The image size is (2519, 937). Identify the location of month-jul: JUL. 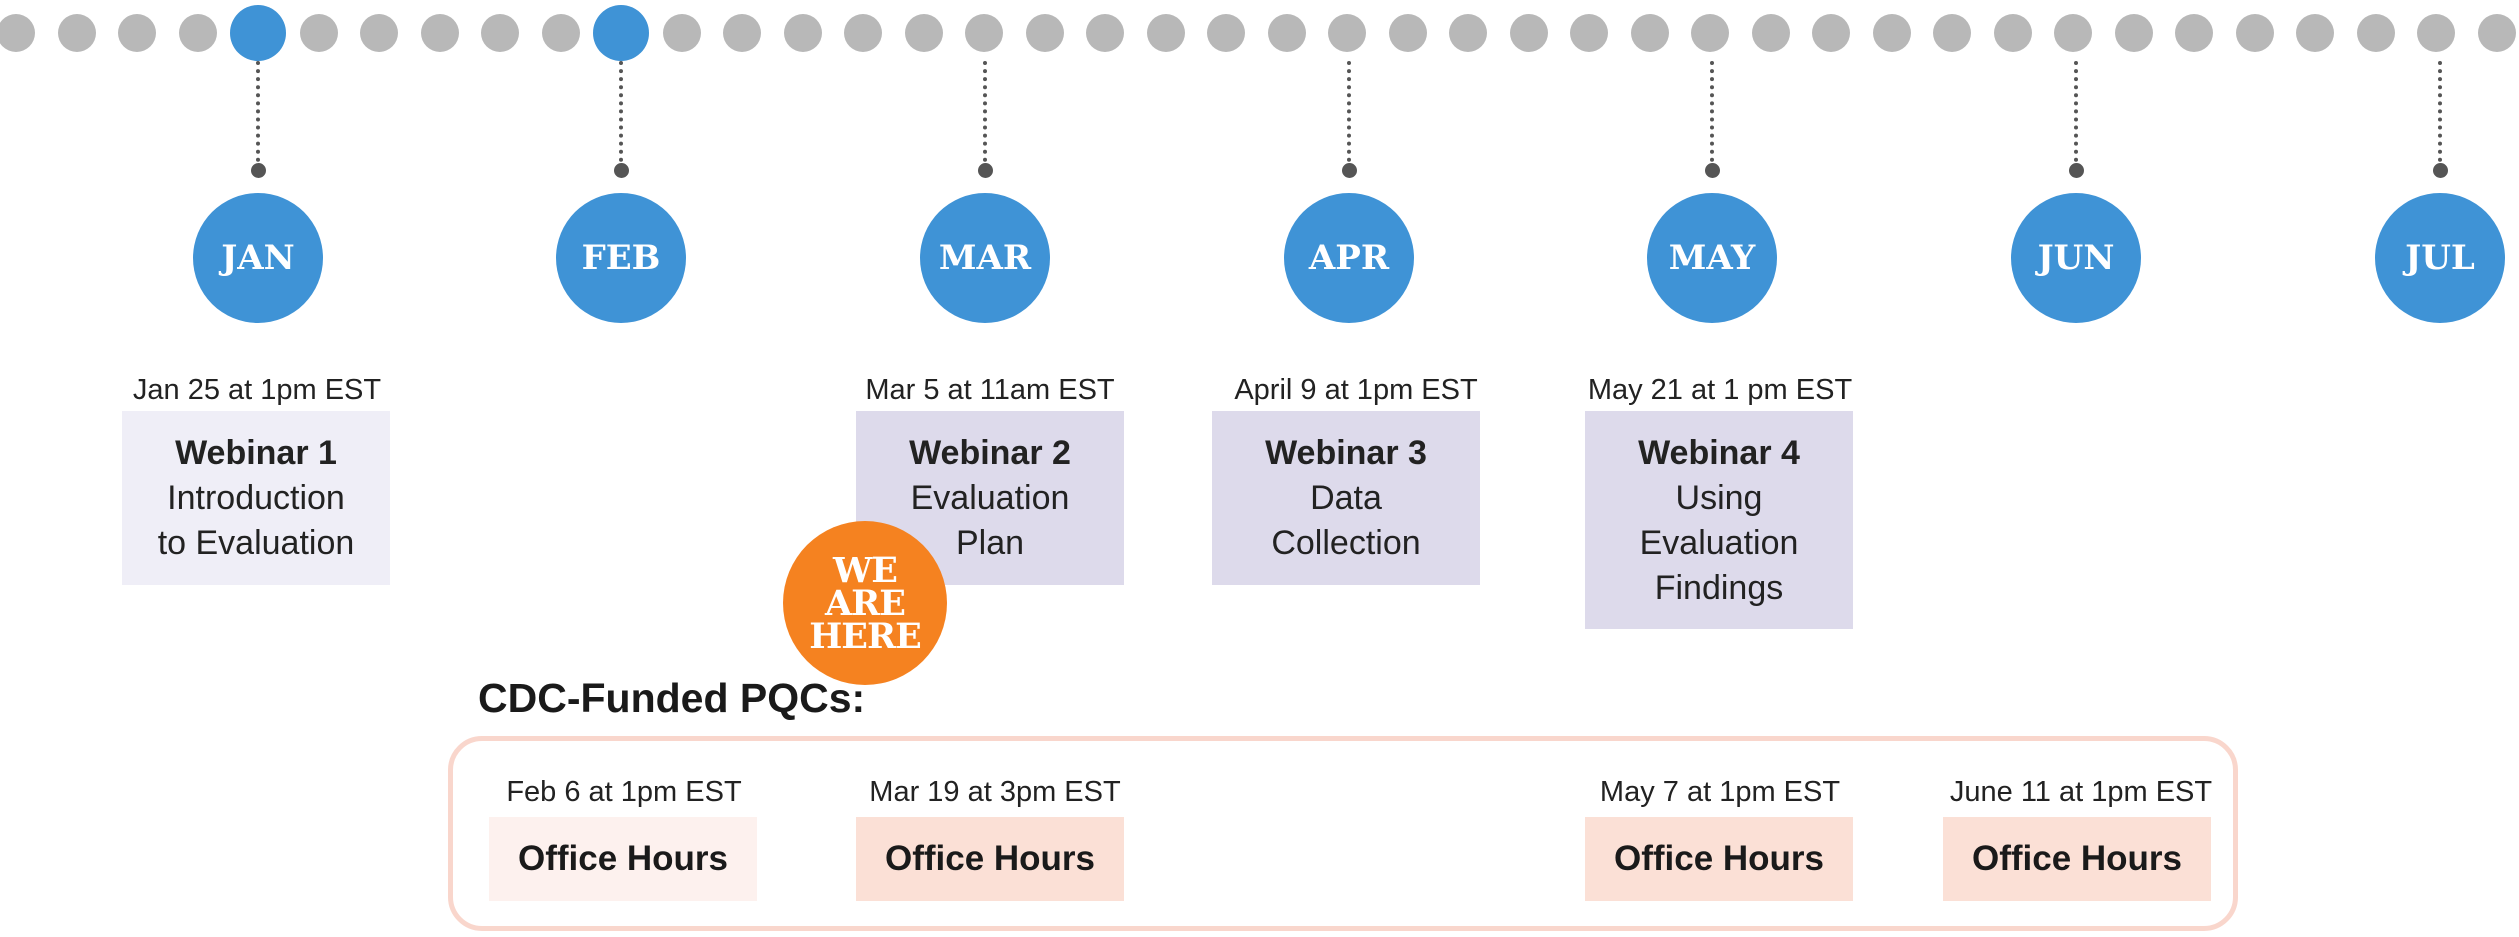
(2440, 258).